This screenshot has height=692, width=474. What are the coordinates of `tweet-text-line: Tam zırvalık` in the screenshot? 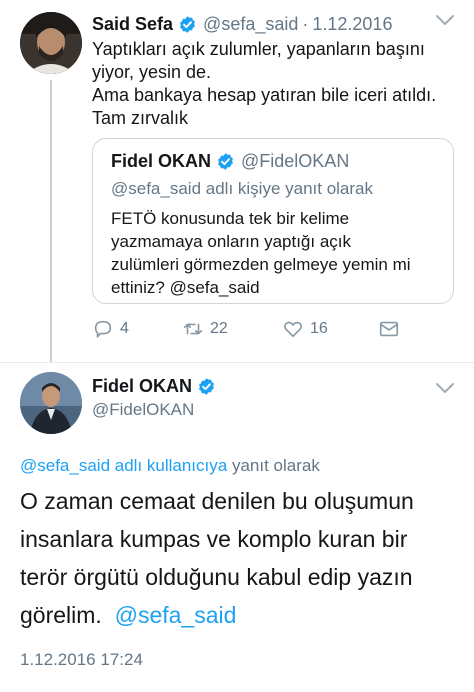 It's located at (140, 118).